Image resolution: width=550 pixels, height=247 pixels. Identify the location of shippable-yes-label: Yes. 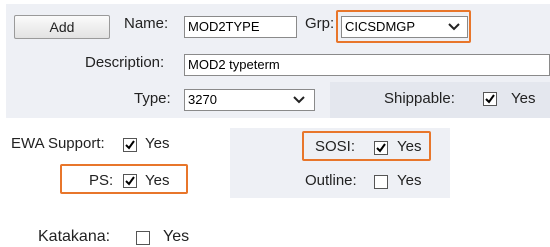
(523, 98).